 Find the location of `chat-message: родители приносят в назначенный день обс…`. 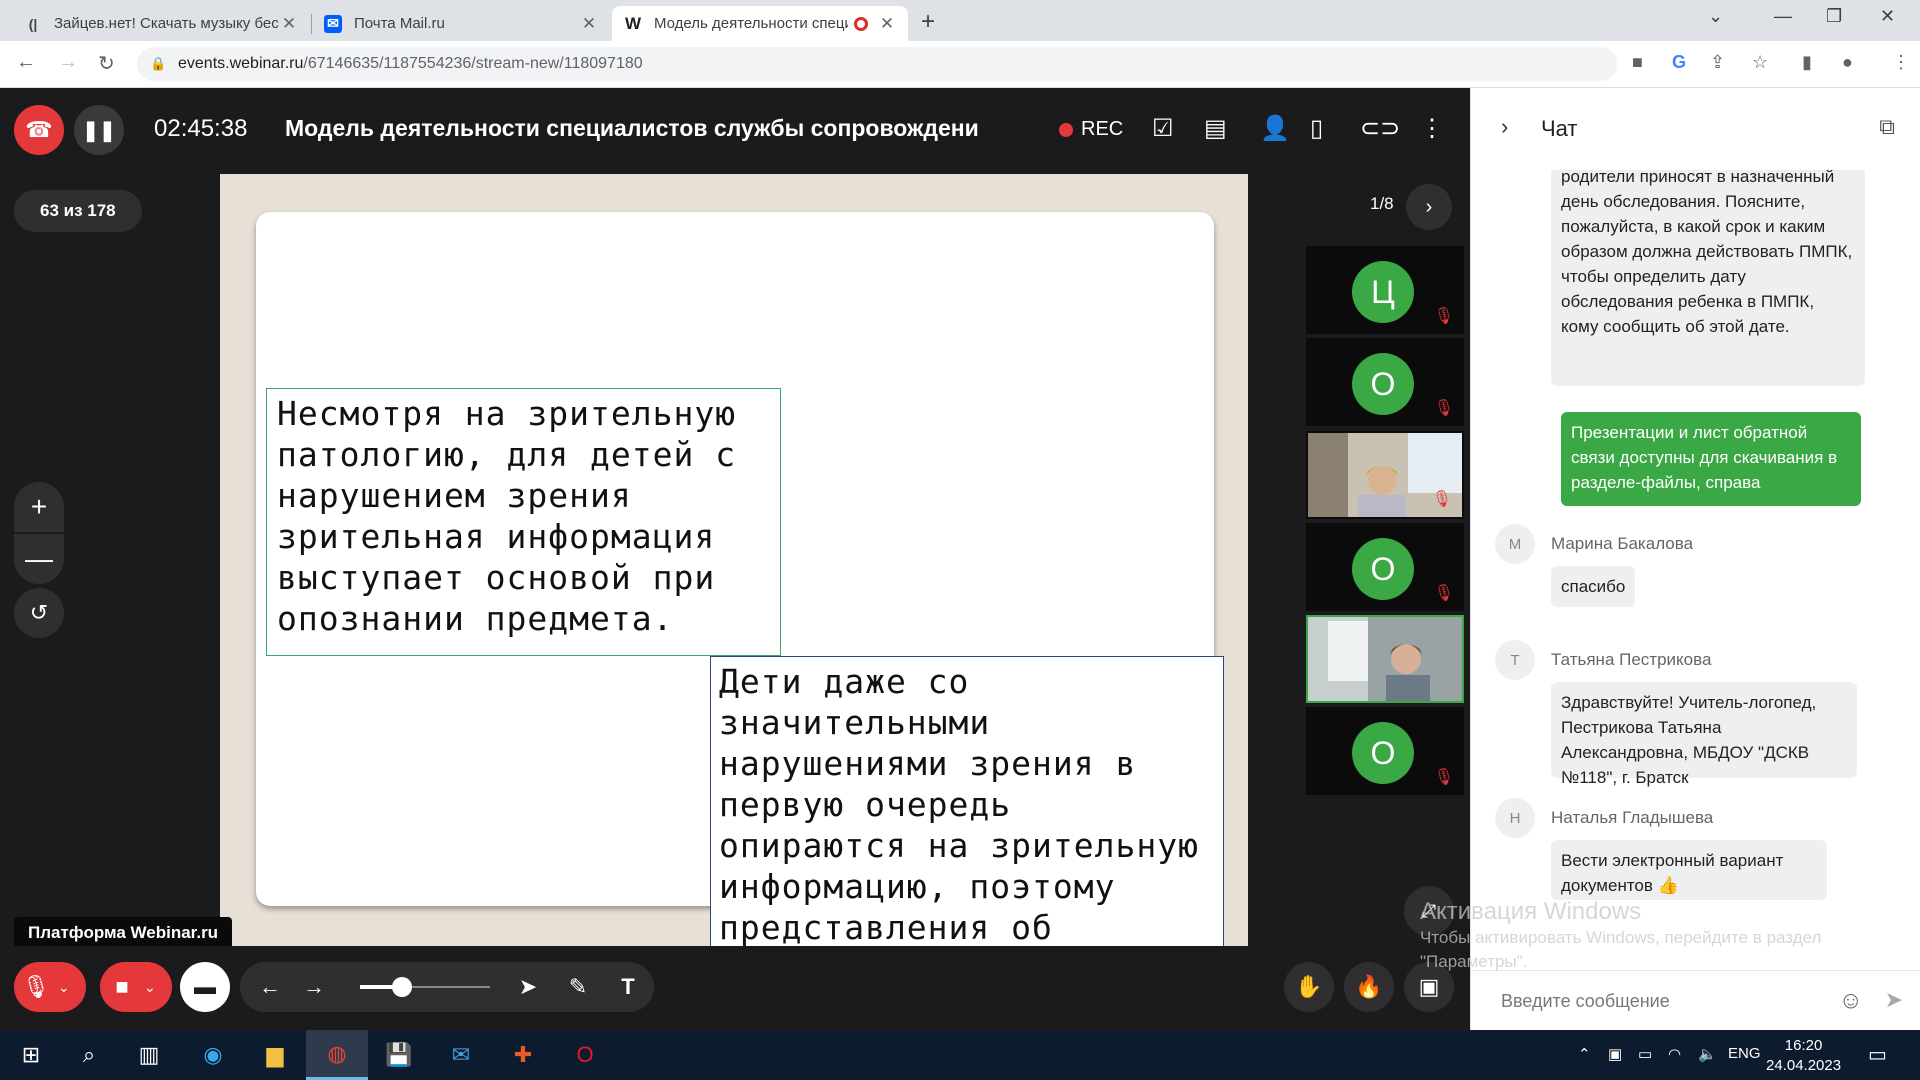

chat-message: родители приносят в назначенный день обс… is located at coordinates (1708, 278).